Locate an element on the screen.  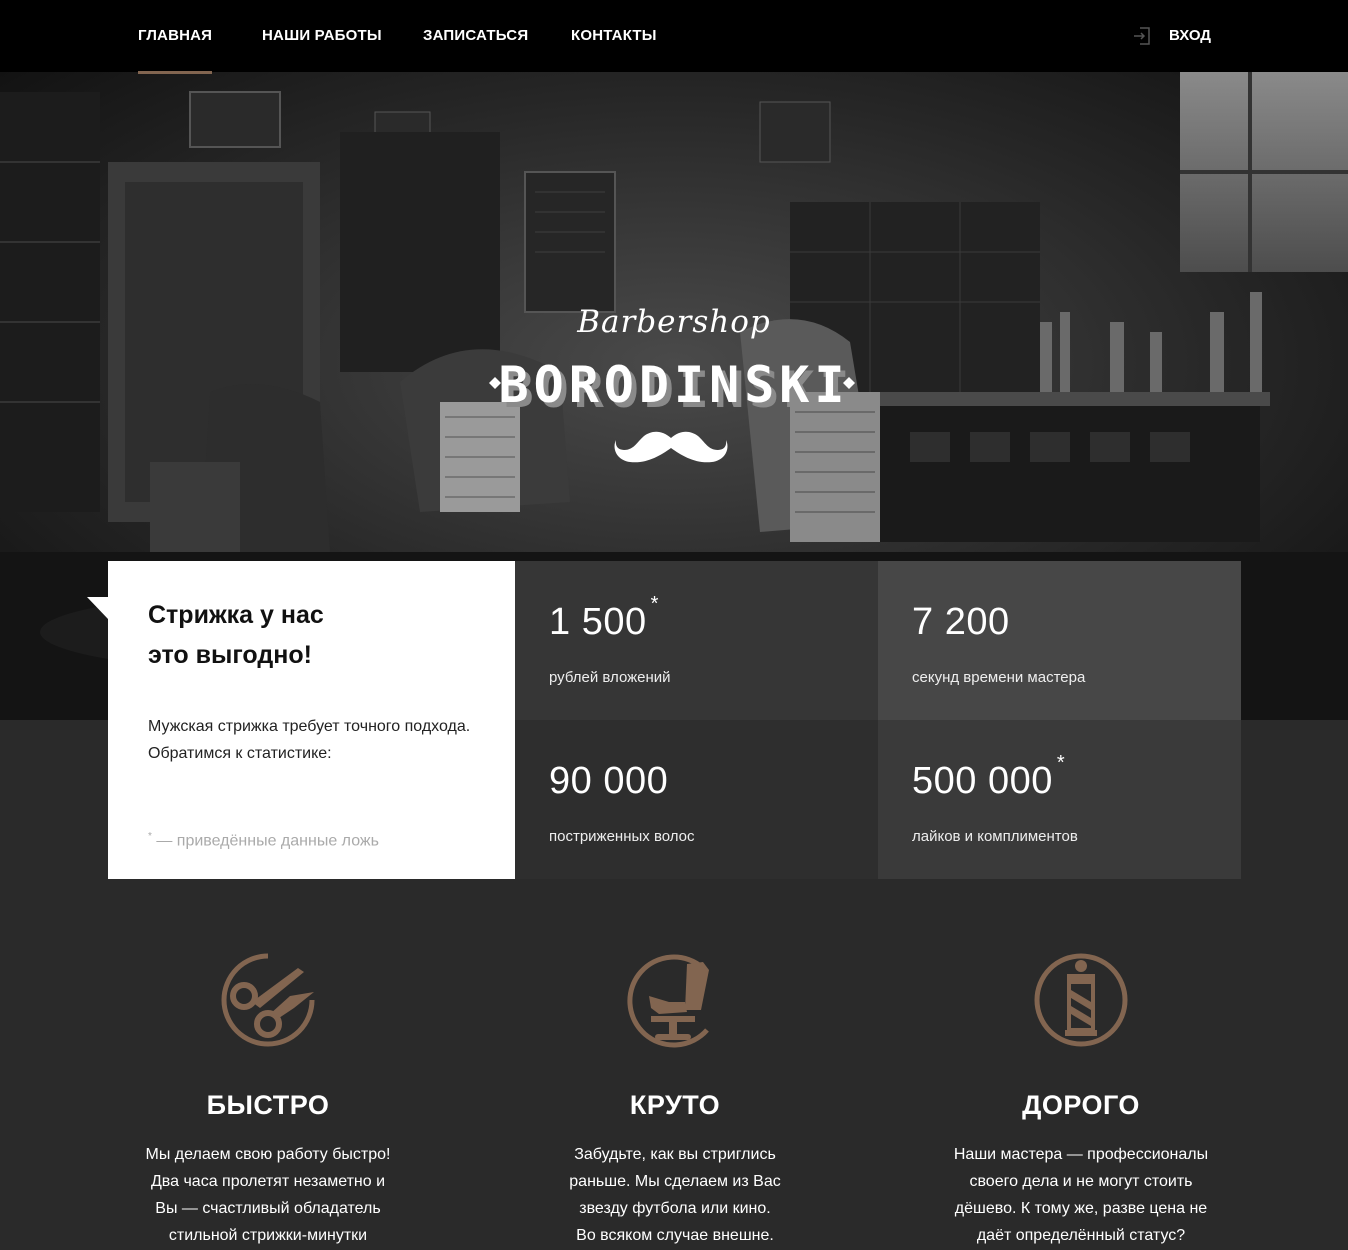
barber-chair-icon is located at coordinates (668, 1001).